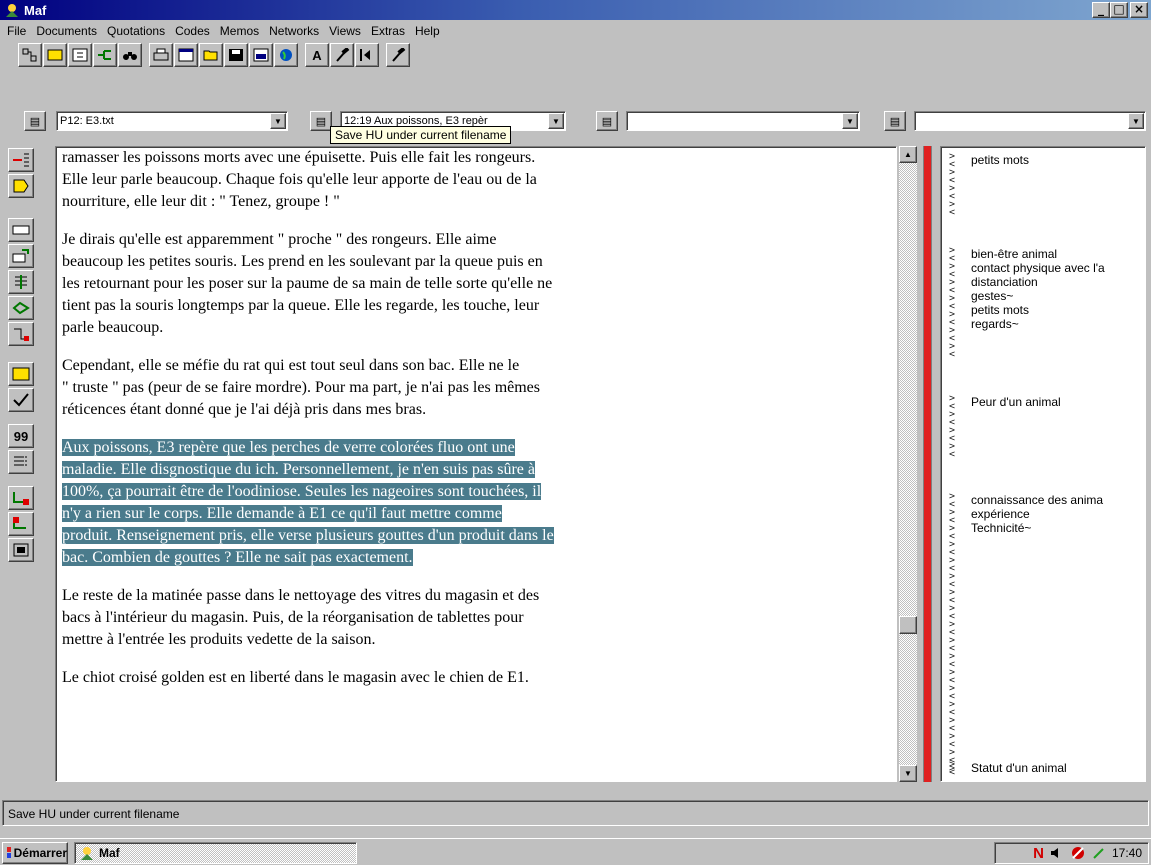  I want to click on start-button: Démarrer, so click(35, 853).